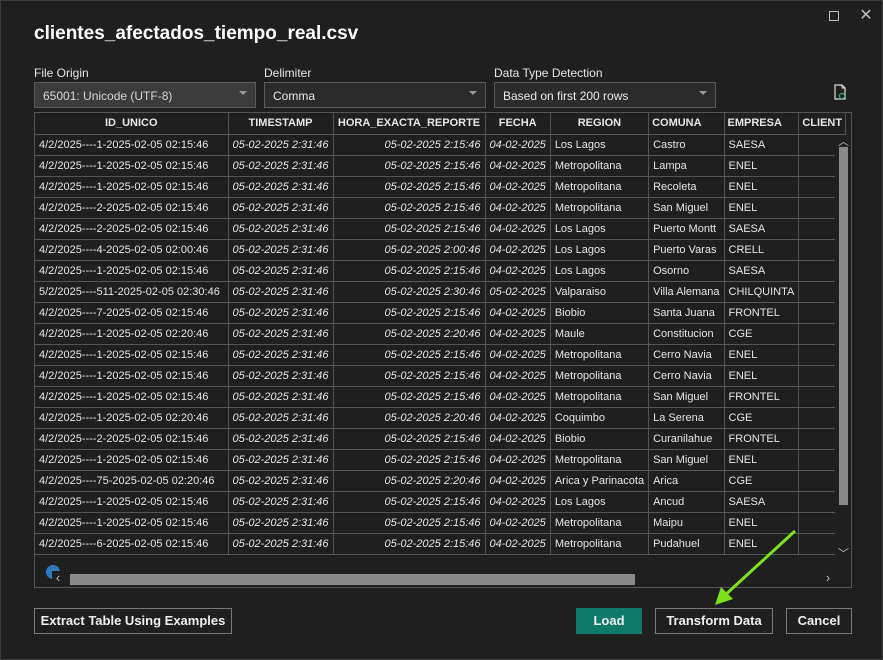  I want to click on table-cell: Cerro Navia, so click(686, 355).